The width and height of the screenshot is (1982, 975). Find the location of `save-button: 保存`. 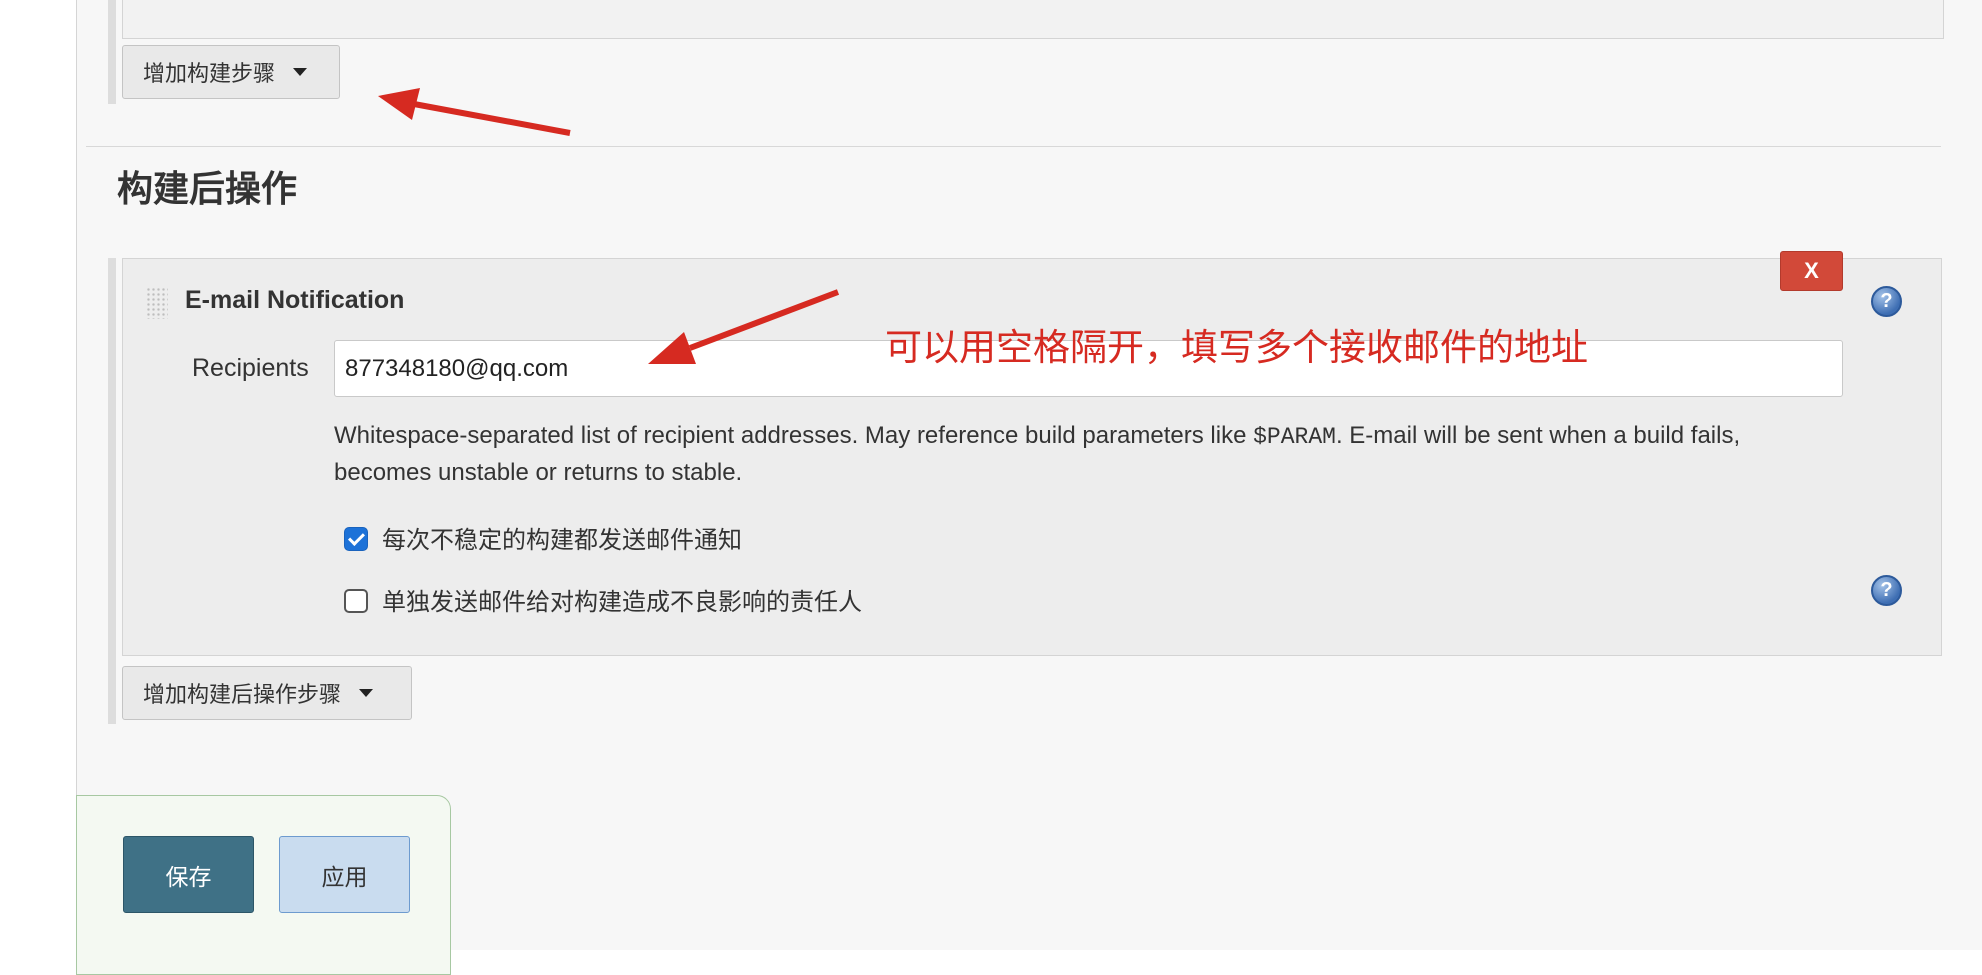

save-button: 保存 is located at coordinates (188, 874).